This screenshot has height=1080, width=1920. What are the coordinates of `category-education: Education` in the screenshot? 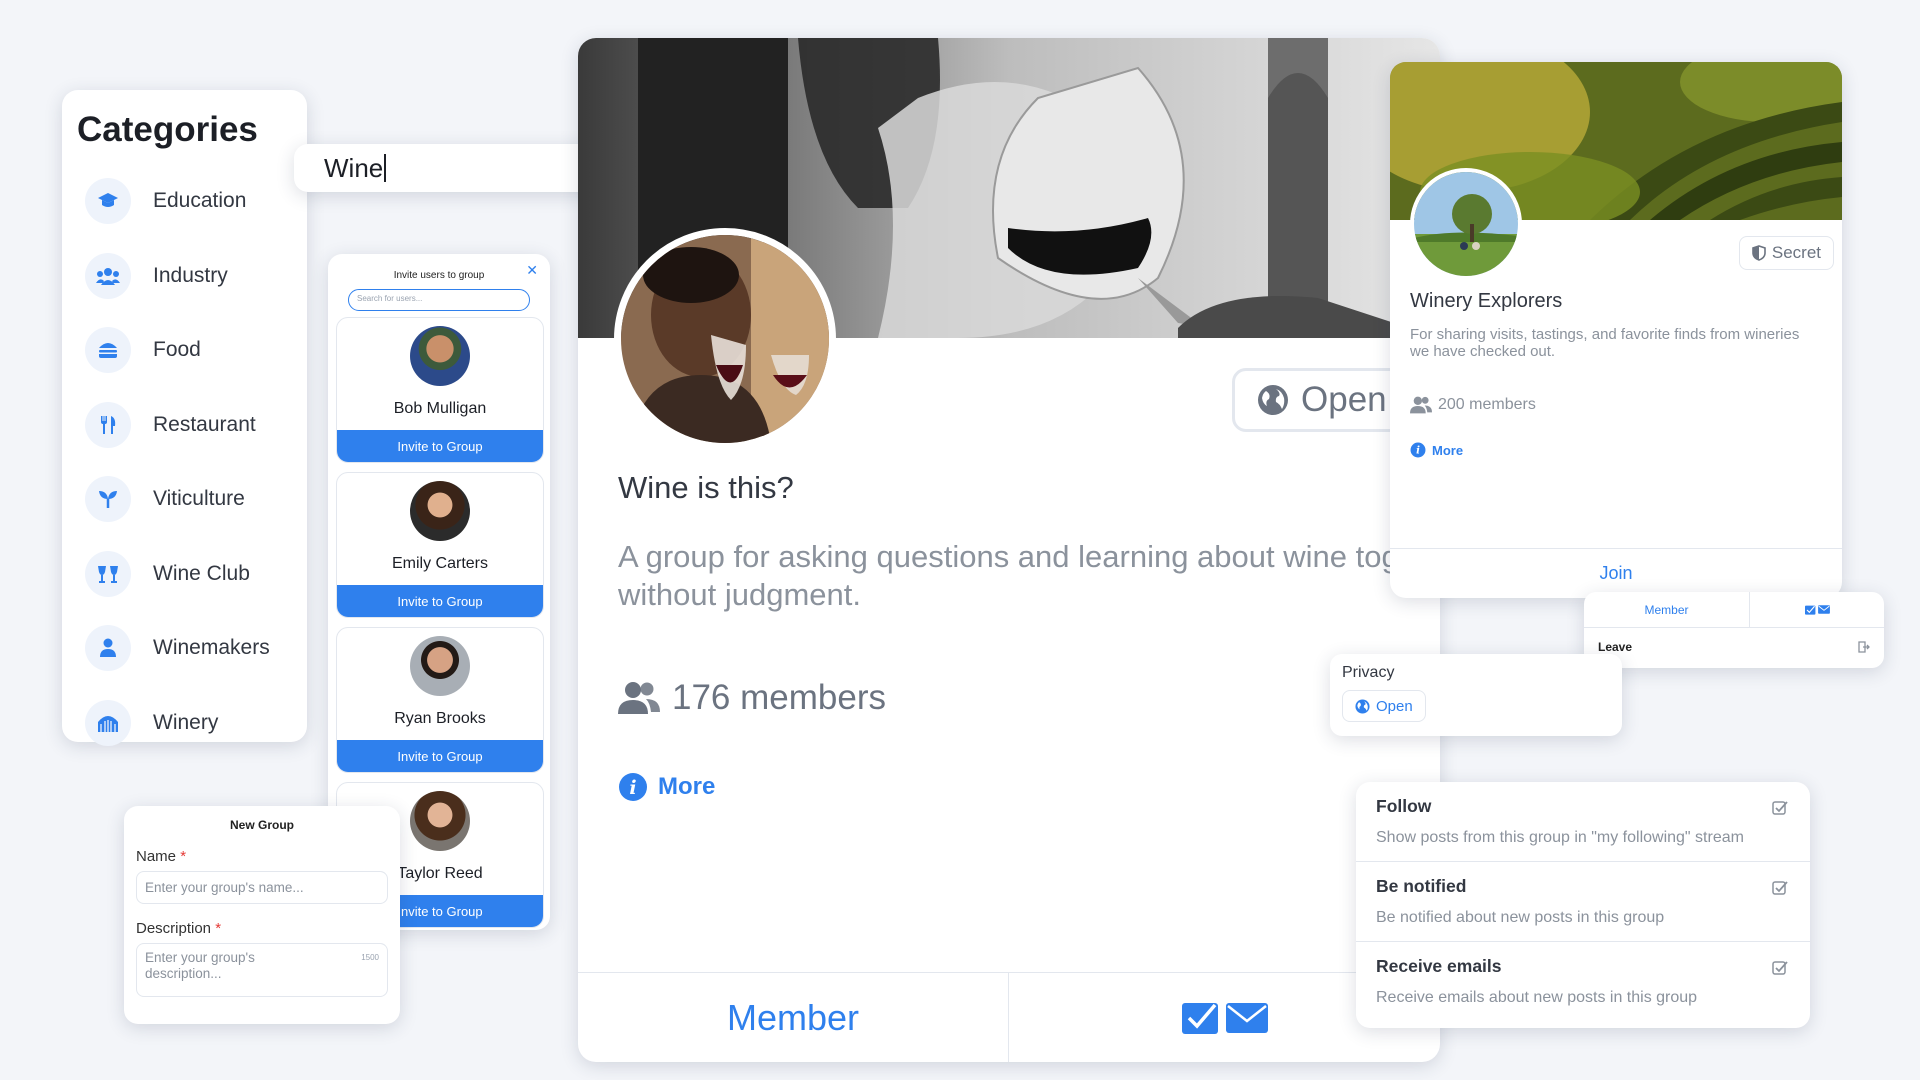 It's located at (184, 201).